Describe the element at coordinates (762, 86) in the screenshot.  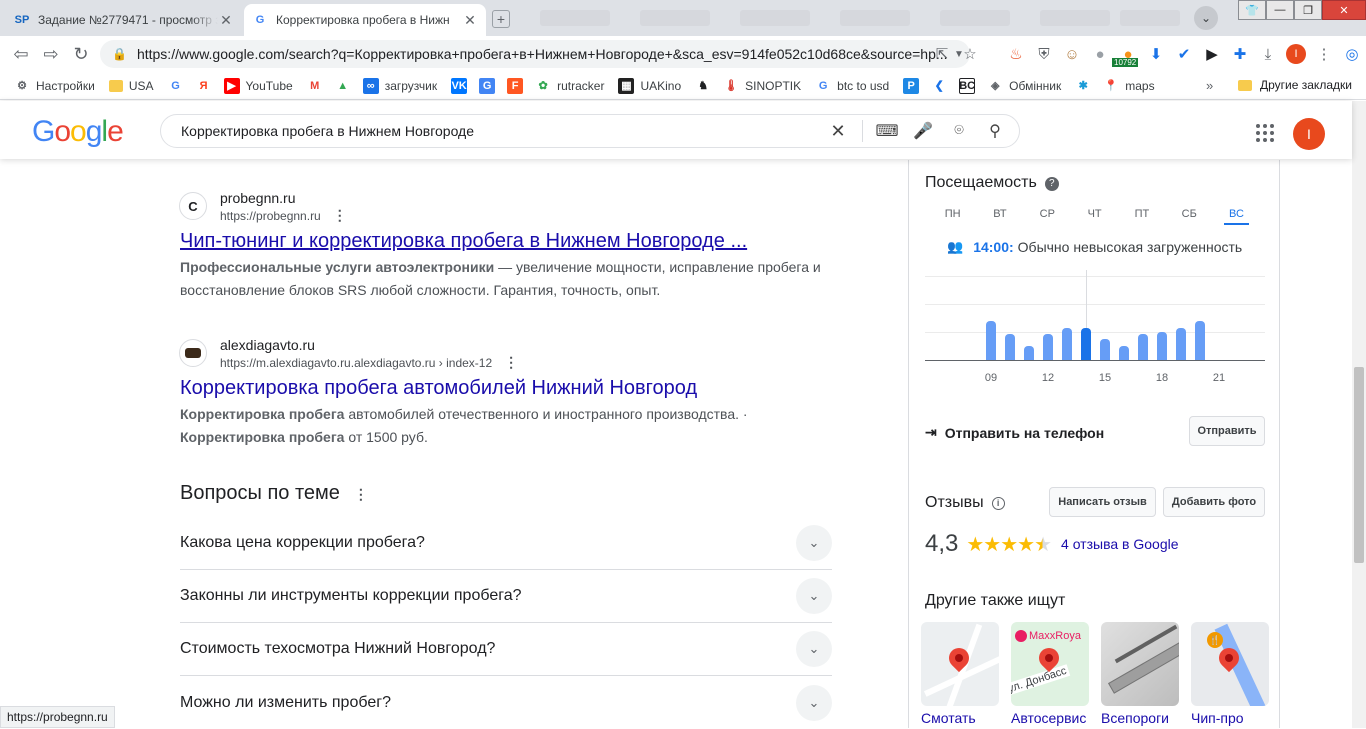
I see `bookmark-item: 🌡 SINOPTIK` at that location.